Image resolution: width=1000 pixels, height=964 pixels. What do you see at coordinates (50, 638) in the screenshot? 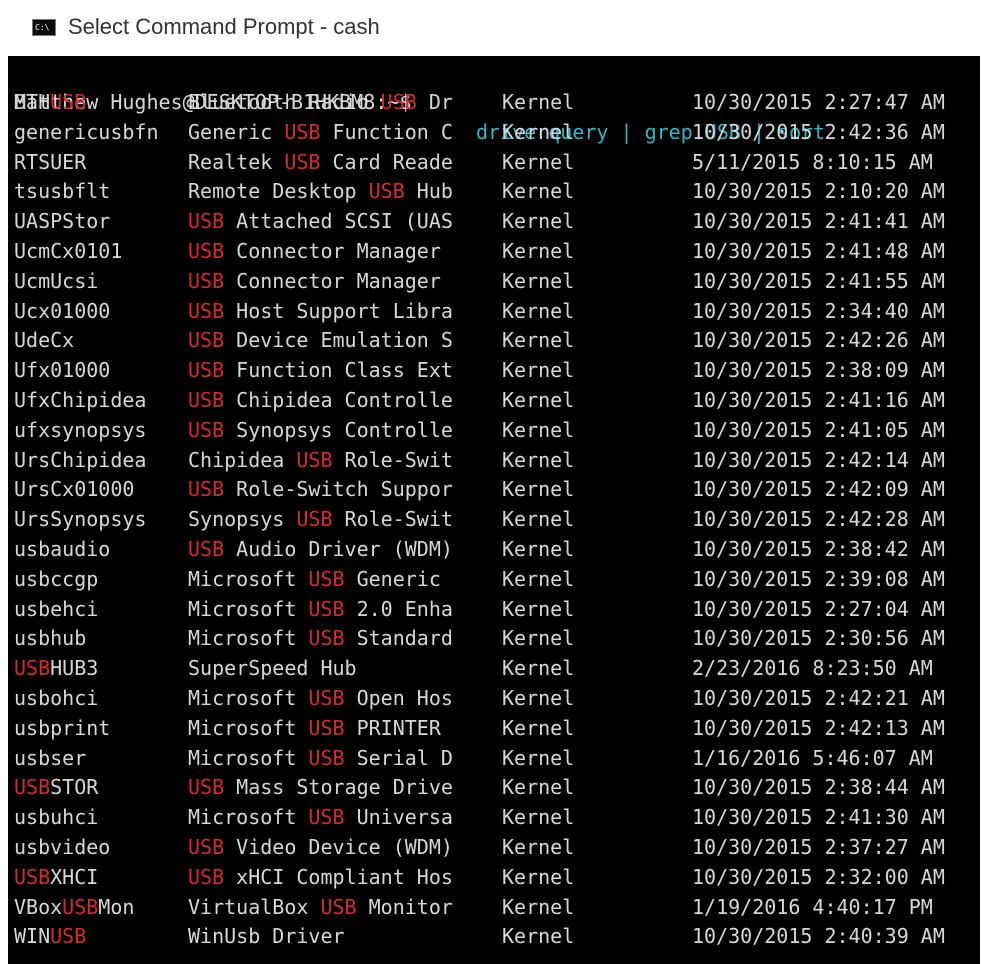
I see `module-name-cell: usbhub` at bounding box center [50, 638].